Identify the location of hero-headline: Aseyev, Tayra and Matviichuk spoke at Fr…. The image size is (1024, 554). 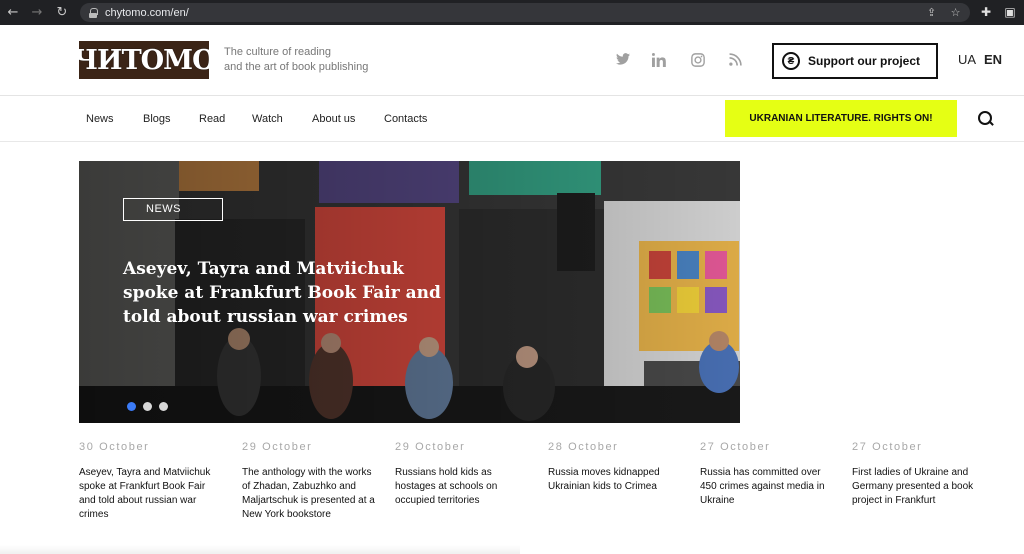
(288, 293).